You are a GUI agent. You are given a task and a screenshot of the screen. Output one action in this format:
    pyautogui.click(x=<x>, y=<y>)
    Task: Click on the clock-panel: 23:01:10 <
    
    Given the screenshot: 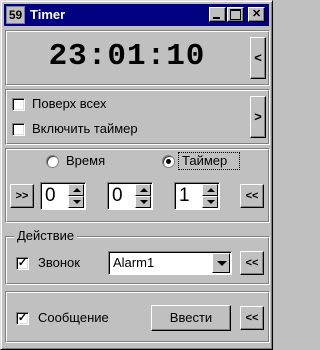 What is the action you would take?
    pyautogui.click(x=137, y=58)
    